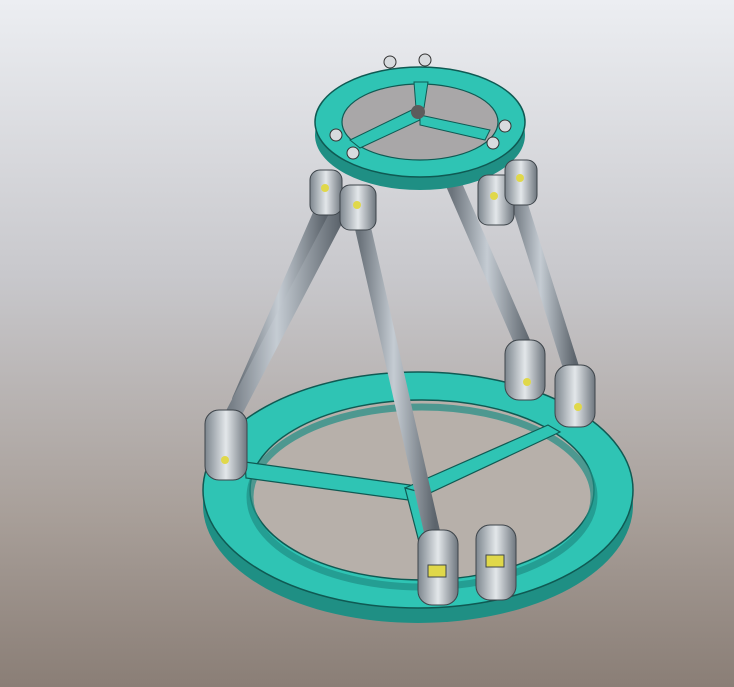 The width and height of the screenshot is (734, 687). I want to click on top-platform, so click(420, 121).